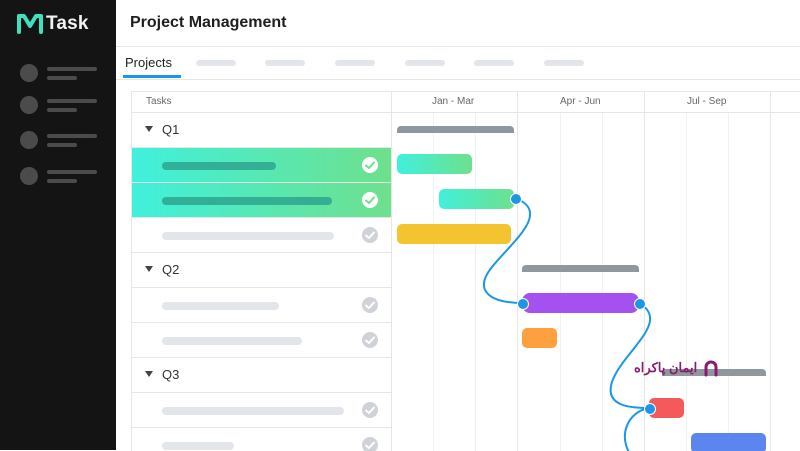  I want to click on period-header: Apr - Jun, so click(580, 101).